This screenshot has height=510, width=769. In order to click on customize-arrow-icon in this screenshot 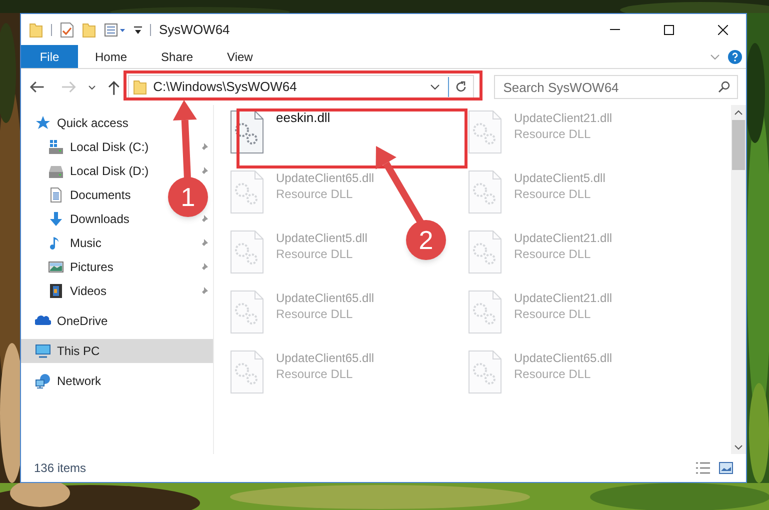, I will do `click(138, 29)`.